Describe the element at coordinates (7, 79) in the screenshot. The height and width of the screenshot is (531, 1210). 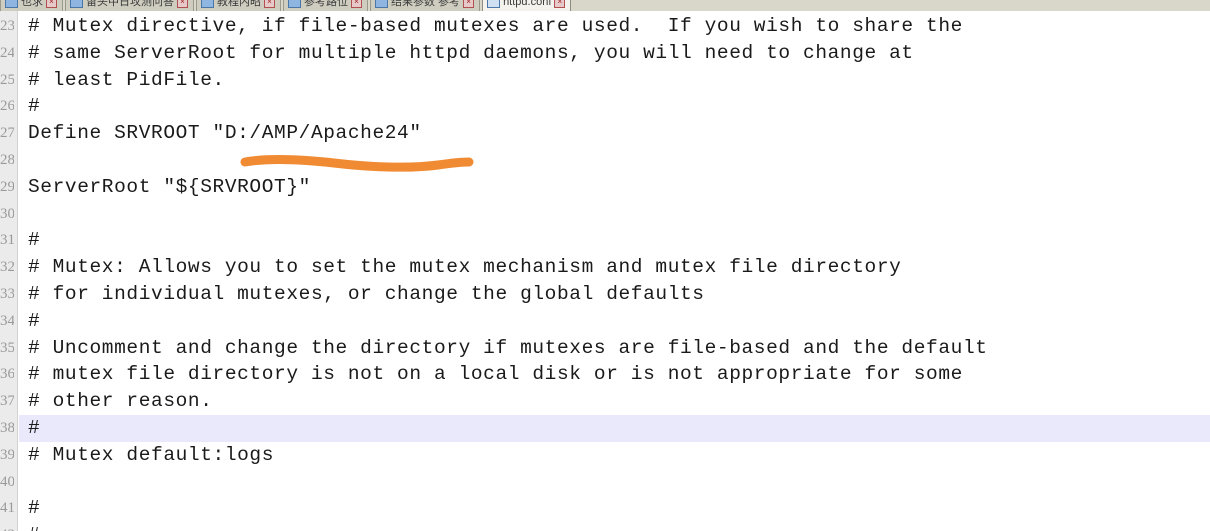
I see `line-number: 25` at that location.